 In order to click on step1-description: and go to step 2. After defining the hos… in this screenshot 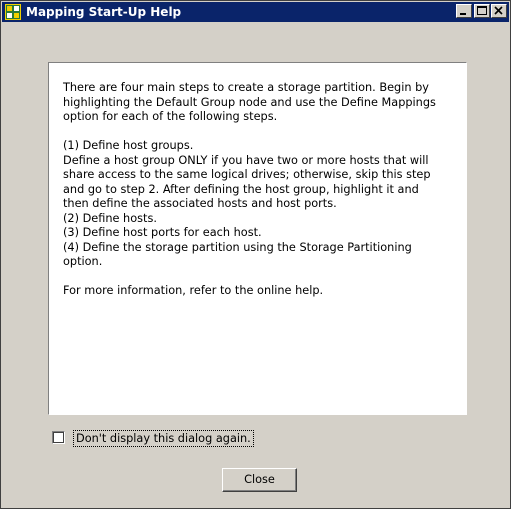, I will do `click(241, 189)`.